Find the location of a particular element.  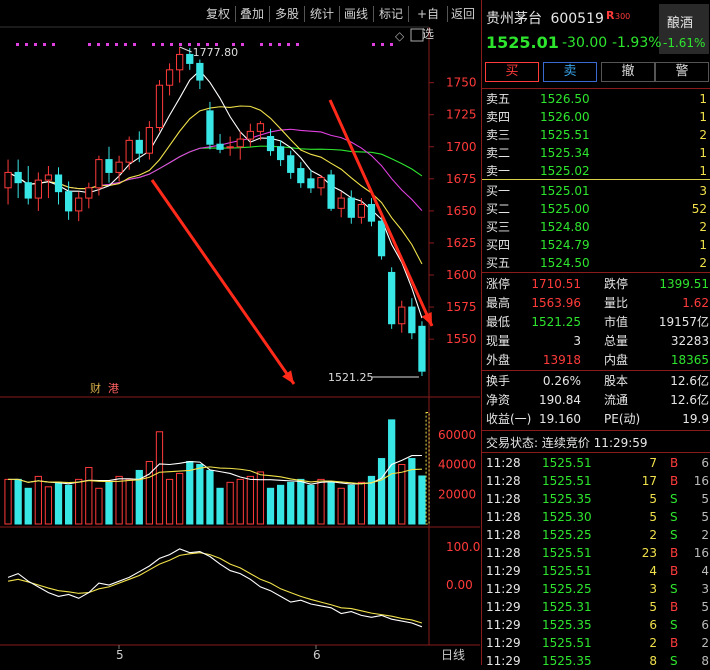

price-tick-label: 1575 is located at coordinates (461, 307).